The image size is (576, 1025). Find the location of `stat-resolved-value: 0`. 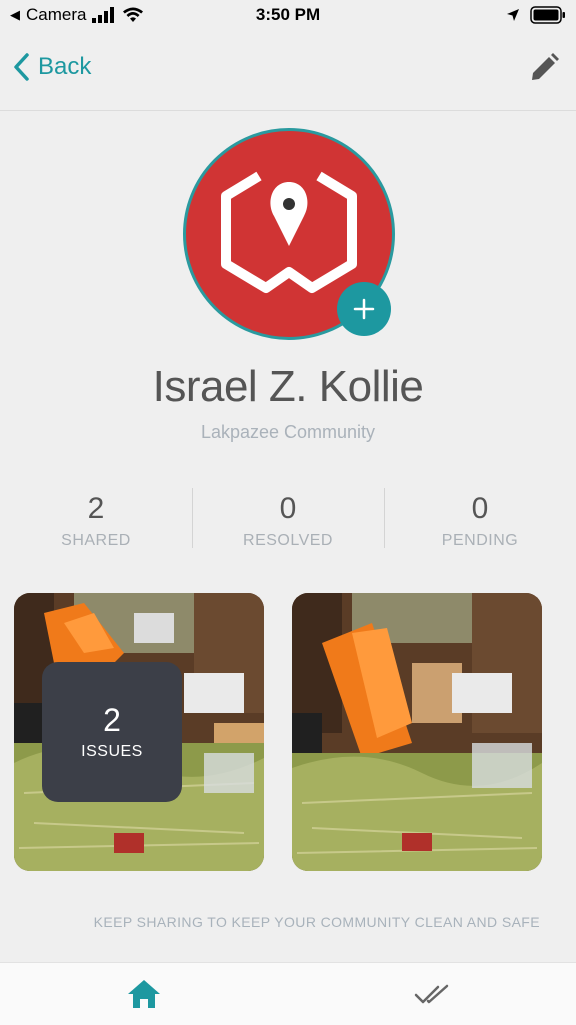

stat-resolved-value: 0 is located at coordinates (288, 508).